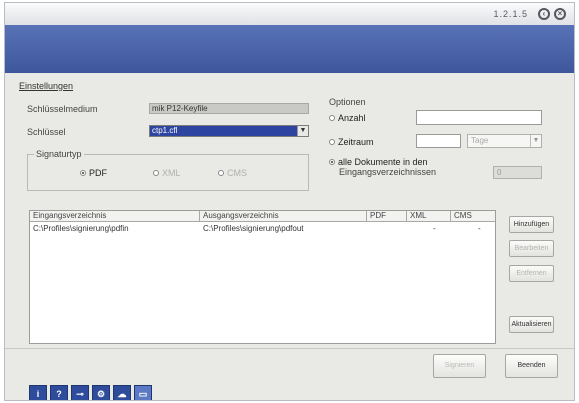  Describe the element at coordinates (229, 108) in the screenshot. I see `key-medium-field: mik P12-Keyfile` at that location.